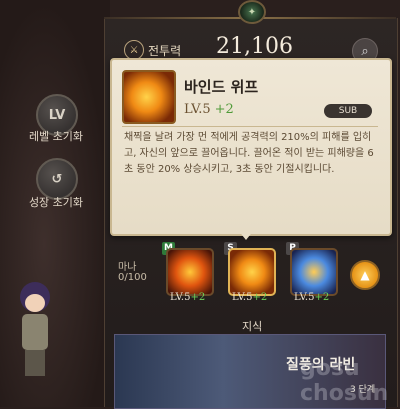 The width and height of the screenshot is (400, 409). Describe the element at coordinates (221, 87) in the screenshot. I see `skill-name: 바인드 위프` at that location.